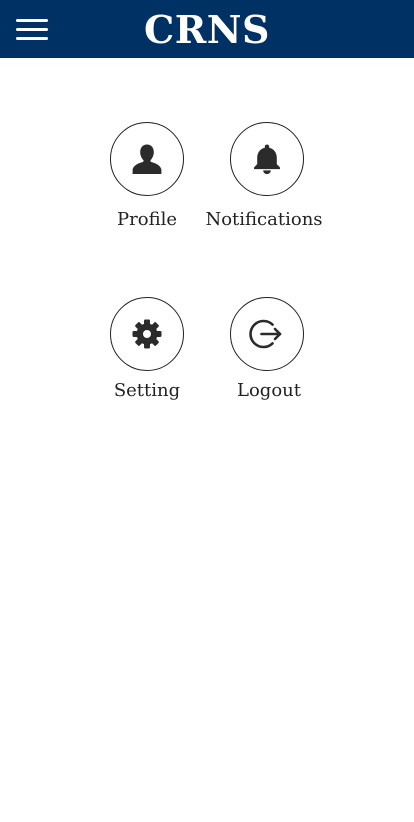 The height and width of the screenshot is (822, 414). I want to click on gear-icon, so click(147, 334).